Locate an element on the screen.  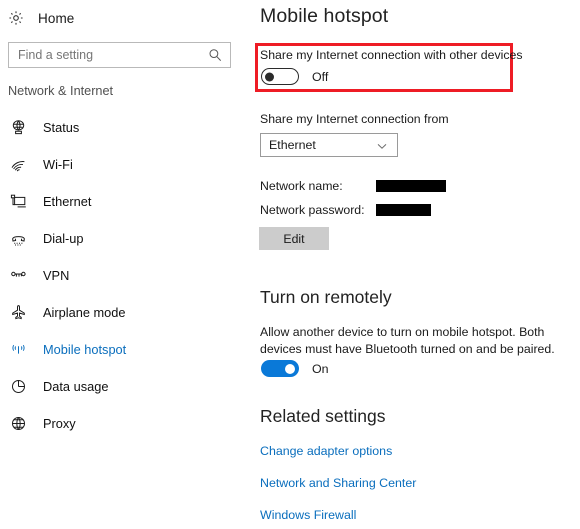
network-password-row: Network password: is located at coordinates (345, 210).